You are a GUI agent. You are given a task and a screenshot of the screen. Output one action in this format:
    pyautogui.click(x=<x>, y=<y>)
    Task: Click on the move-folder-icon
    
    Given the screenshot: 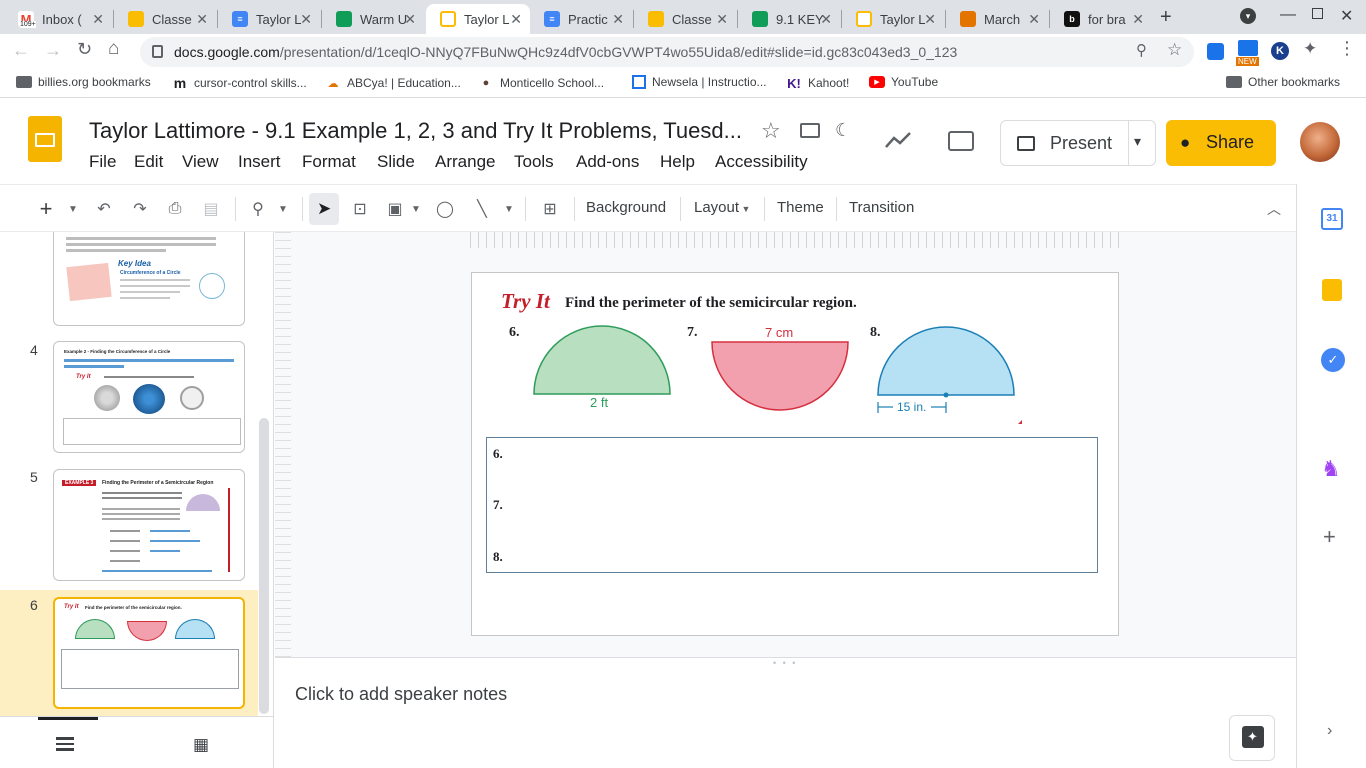 What is the action you would take?
    pyautogui.click(x=810, y=130)
    